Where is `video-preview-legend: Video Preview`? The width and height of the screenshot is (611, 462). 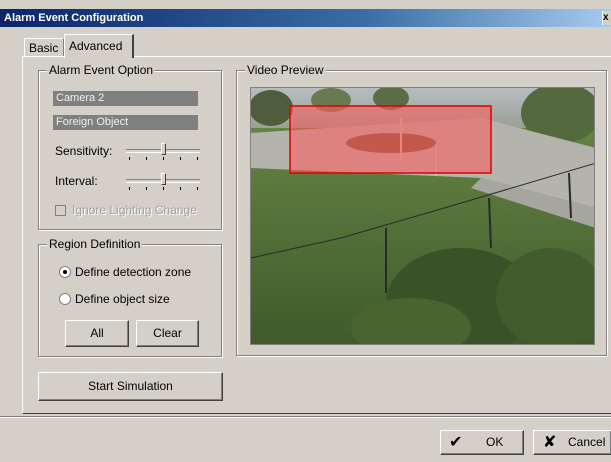
video-preview-legend: Video Preview is located at coordinates (285, 70).